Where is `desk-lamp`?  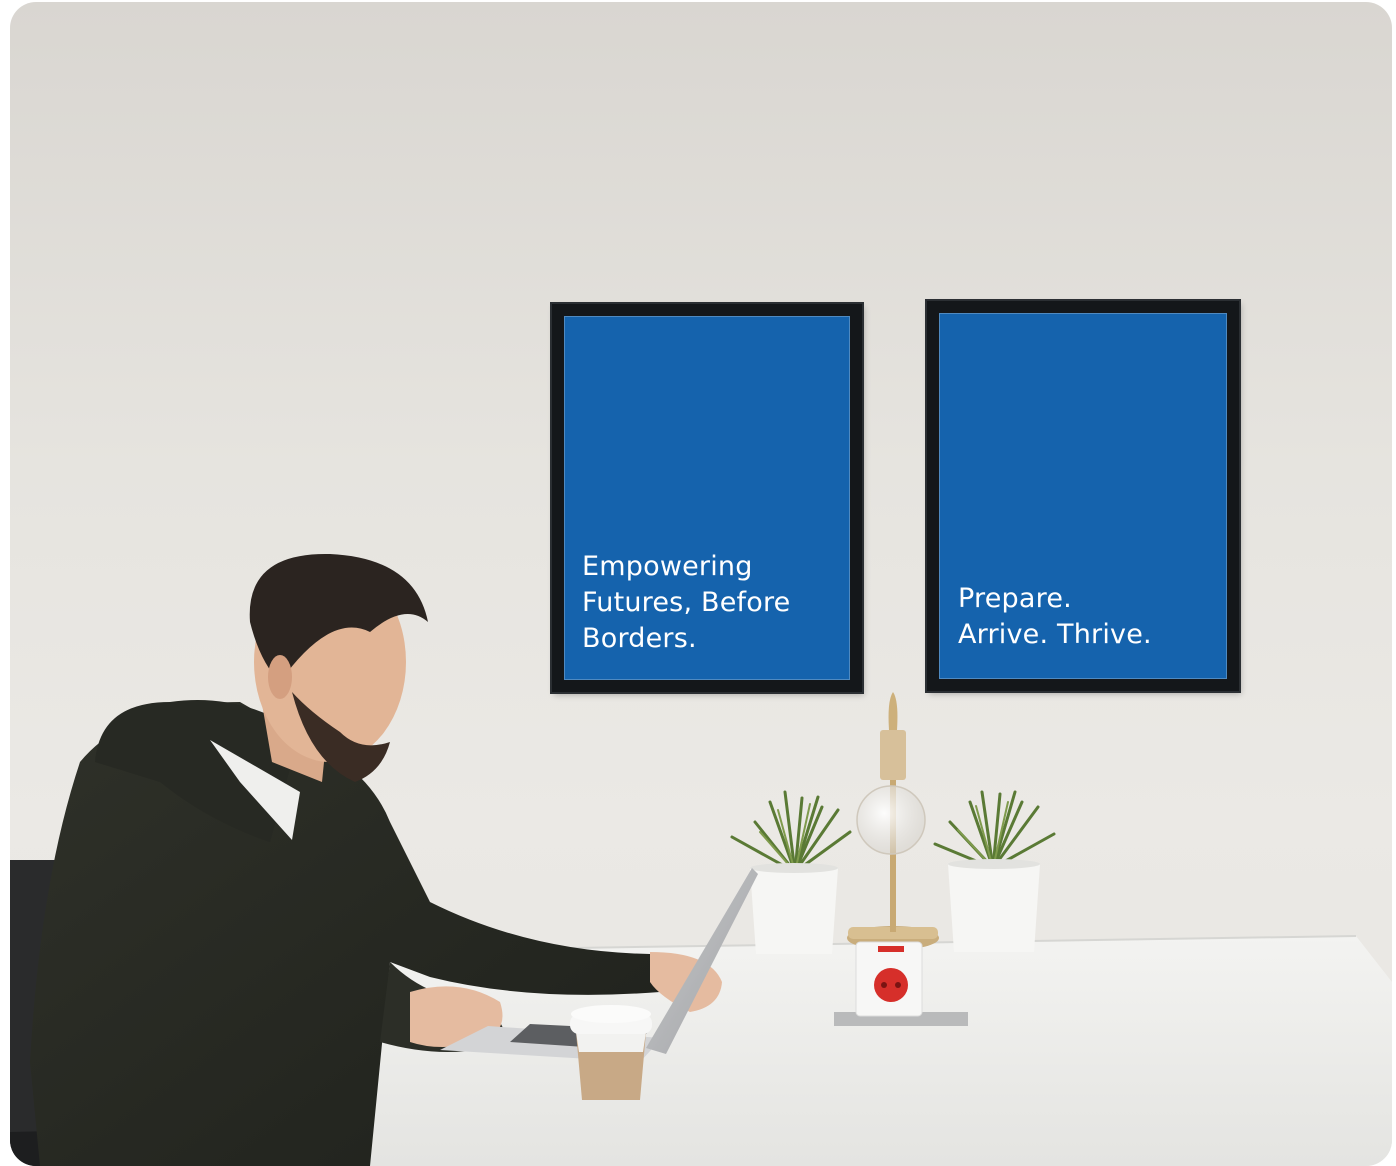
desk-lamp is located at coordinates (893, 821).